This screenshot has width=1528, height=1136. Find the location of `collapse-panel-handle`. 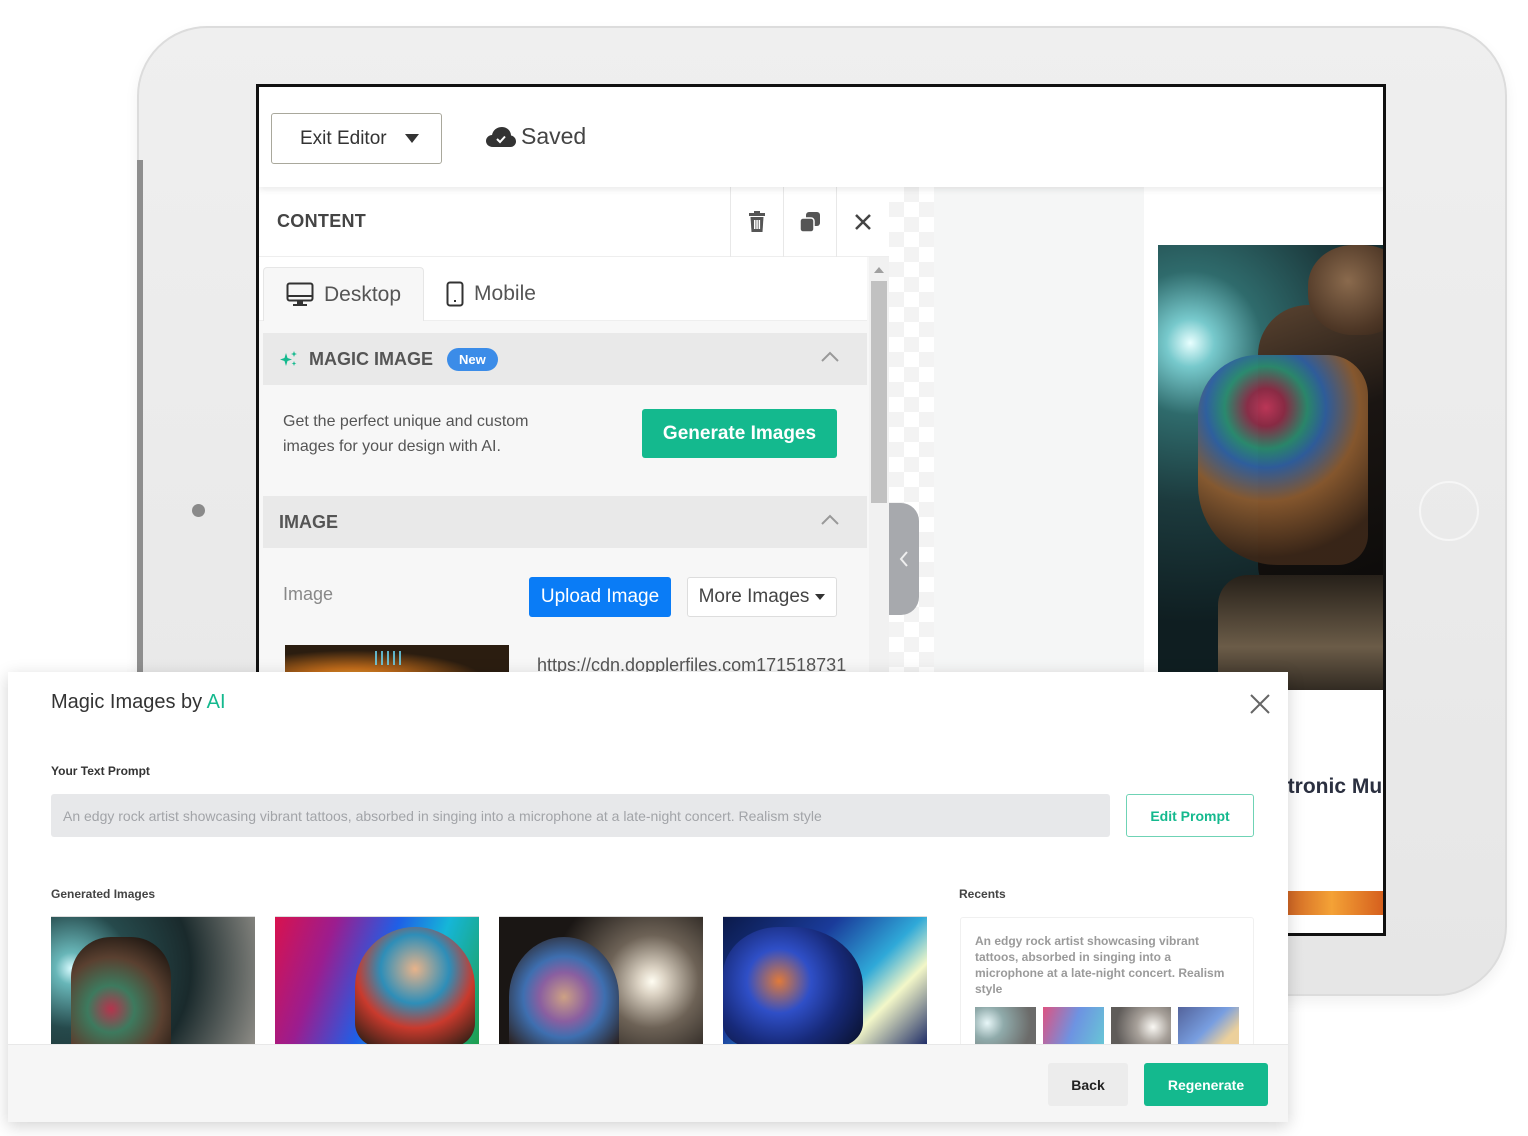

collapse-panel-handle is located at coordinates (904, 559).